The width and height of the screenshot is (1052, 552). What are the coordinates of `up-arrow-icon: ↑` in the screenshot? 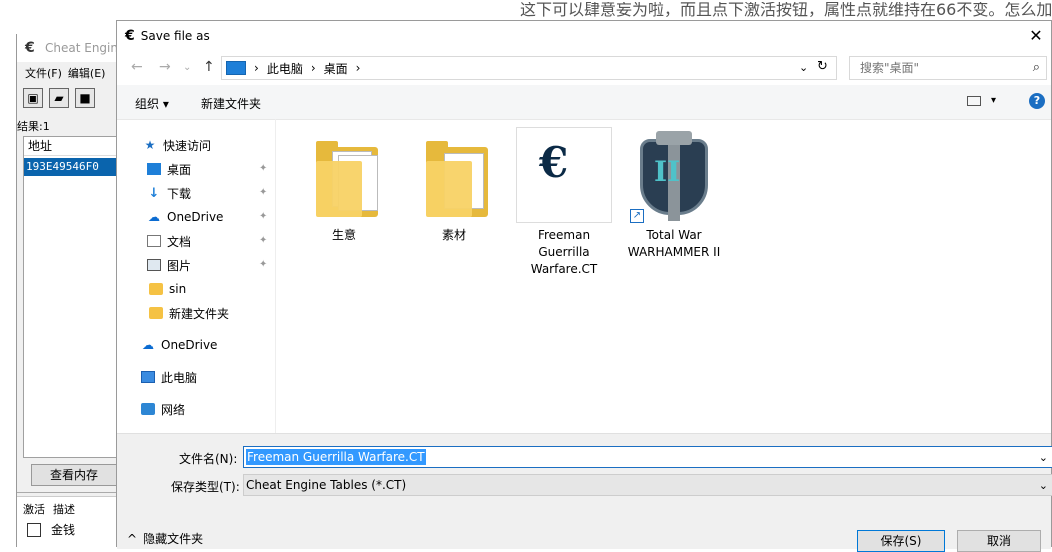 It's located at (209, 67).